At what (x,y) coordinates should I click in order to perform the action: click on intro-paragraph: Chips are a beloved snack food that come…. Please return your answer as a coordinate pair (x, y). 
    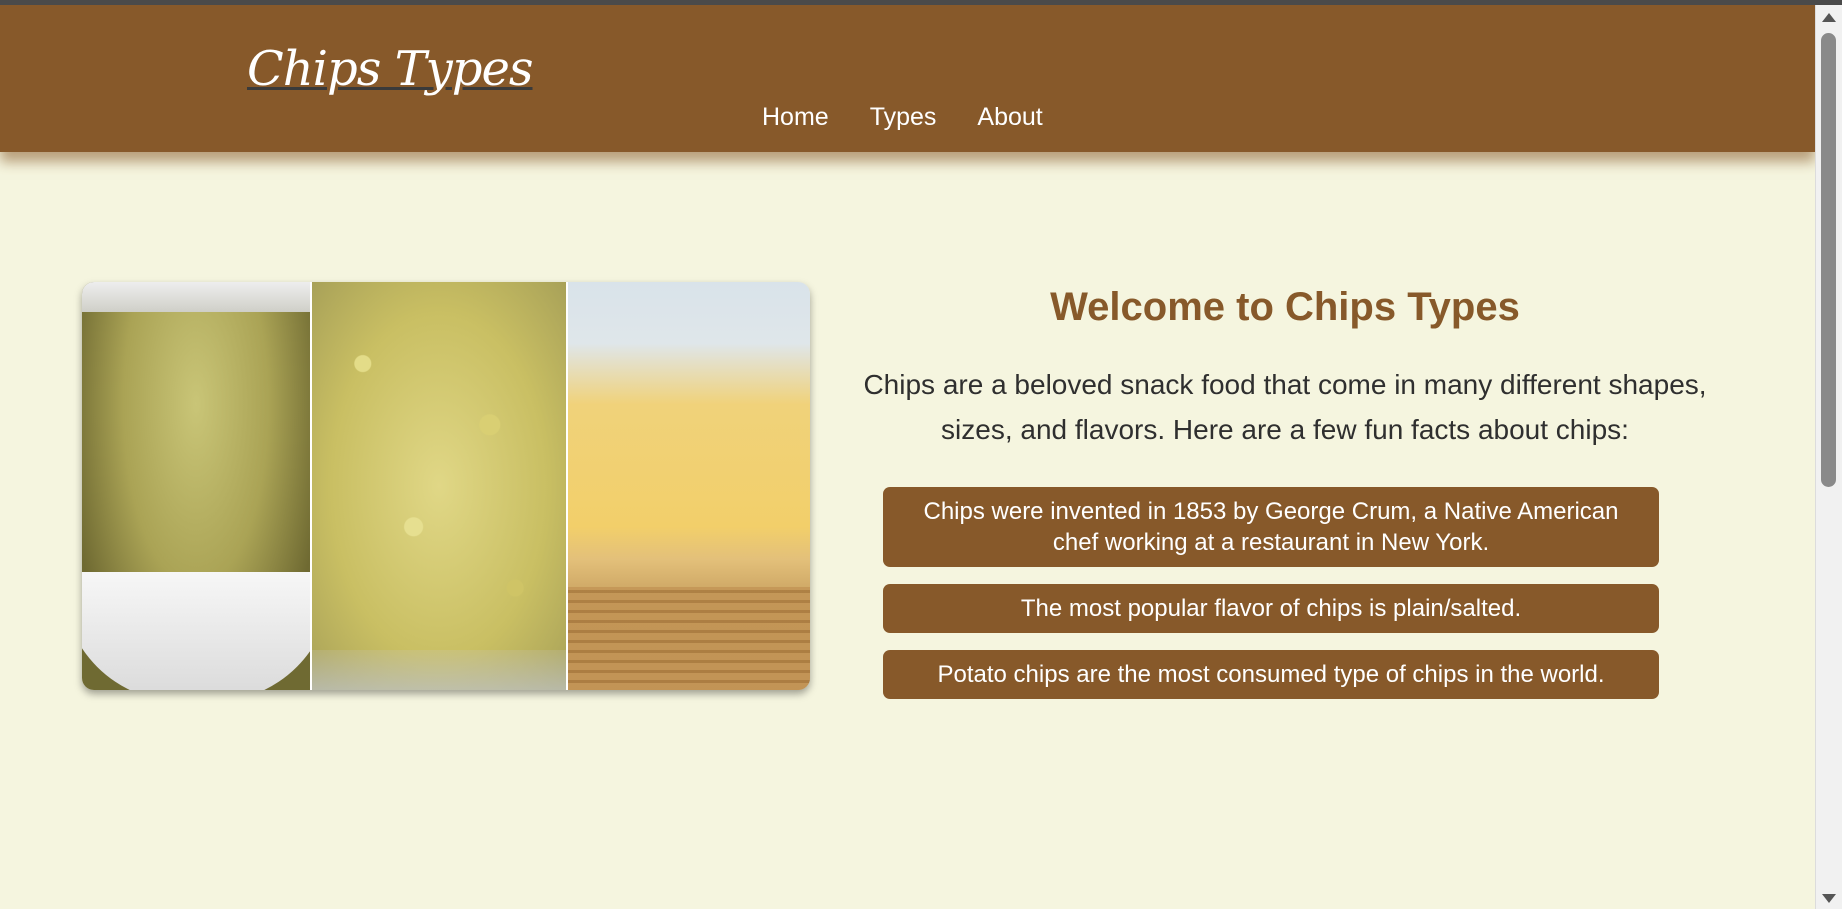
    Looking at the image, I should click on (1285, 407).